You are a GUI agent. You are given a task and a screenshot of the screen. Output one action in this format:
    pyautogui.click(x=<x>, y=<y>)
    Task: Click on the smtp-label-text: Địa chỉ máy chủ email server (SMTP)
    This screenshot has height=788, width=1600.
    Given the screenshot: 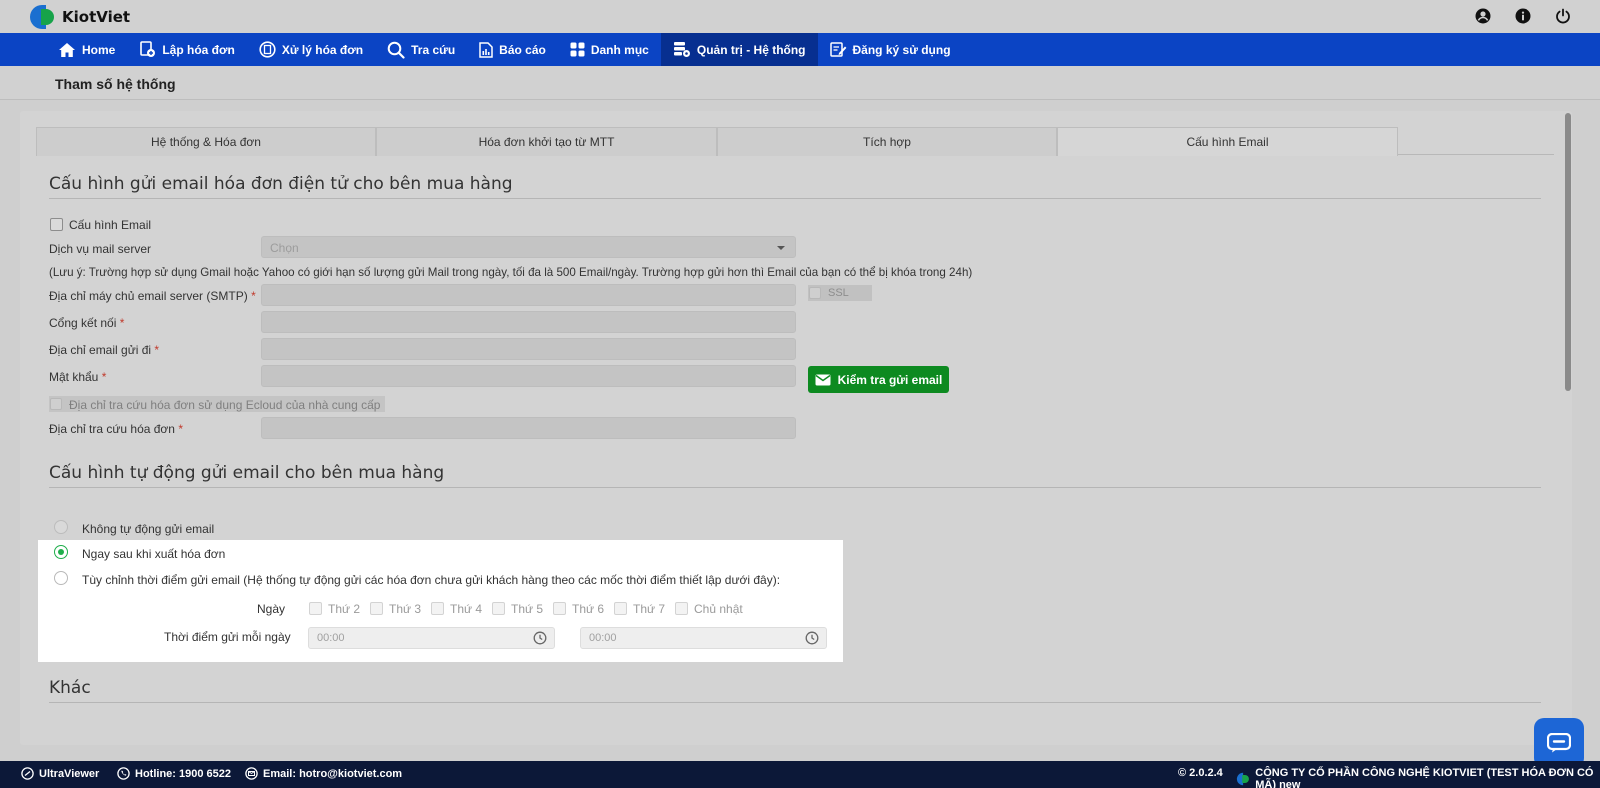 What is the action you would take?
    pyautogui.click(x=148, y=296)
    